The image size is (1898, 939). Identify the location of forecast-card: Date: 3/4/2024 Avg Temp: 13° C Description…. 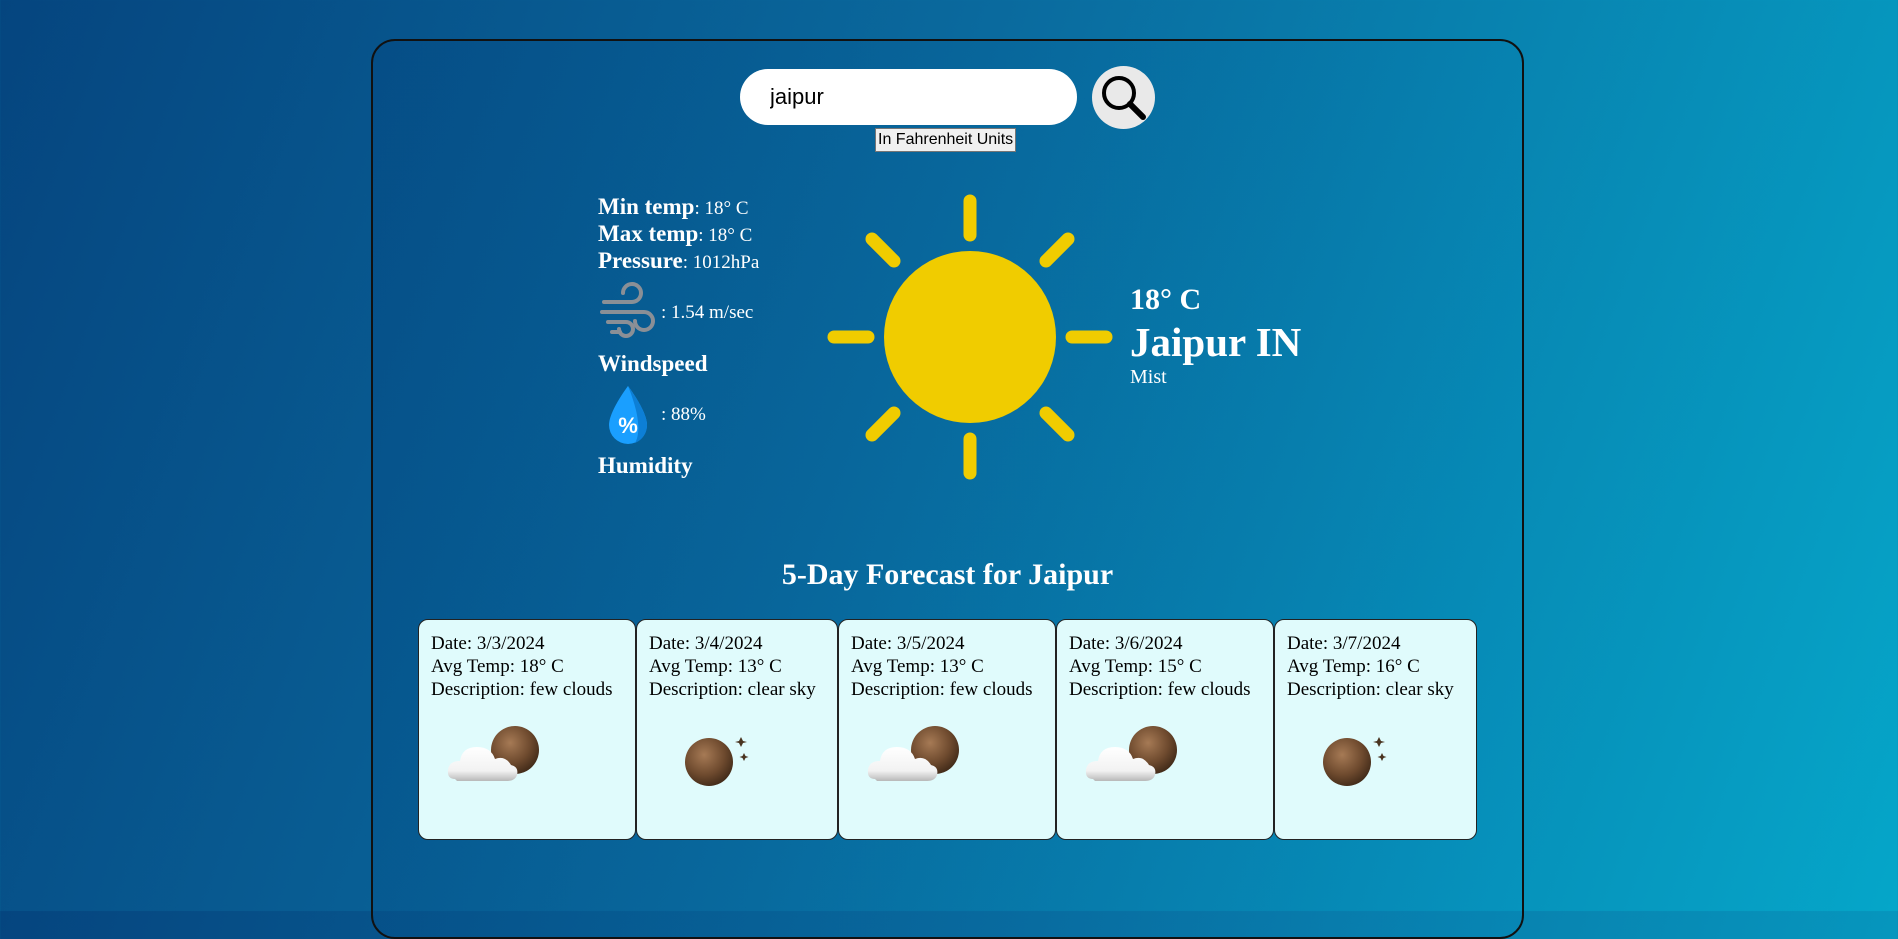
(737, 729).